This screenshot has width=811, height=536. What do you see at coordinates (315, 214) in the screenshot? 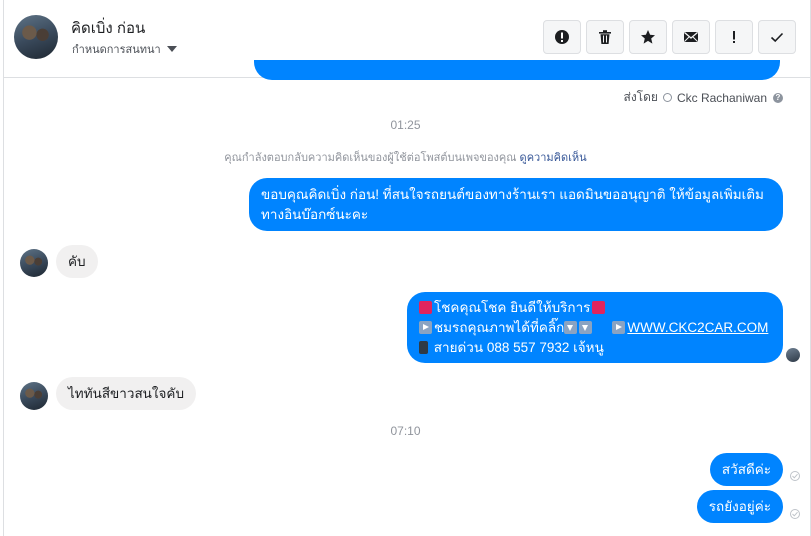
I see `message-text-line: ทางอินบ๊อกซ์นะคะ` at bounding box center [315, 214].